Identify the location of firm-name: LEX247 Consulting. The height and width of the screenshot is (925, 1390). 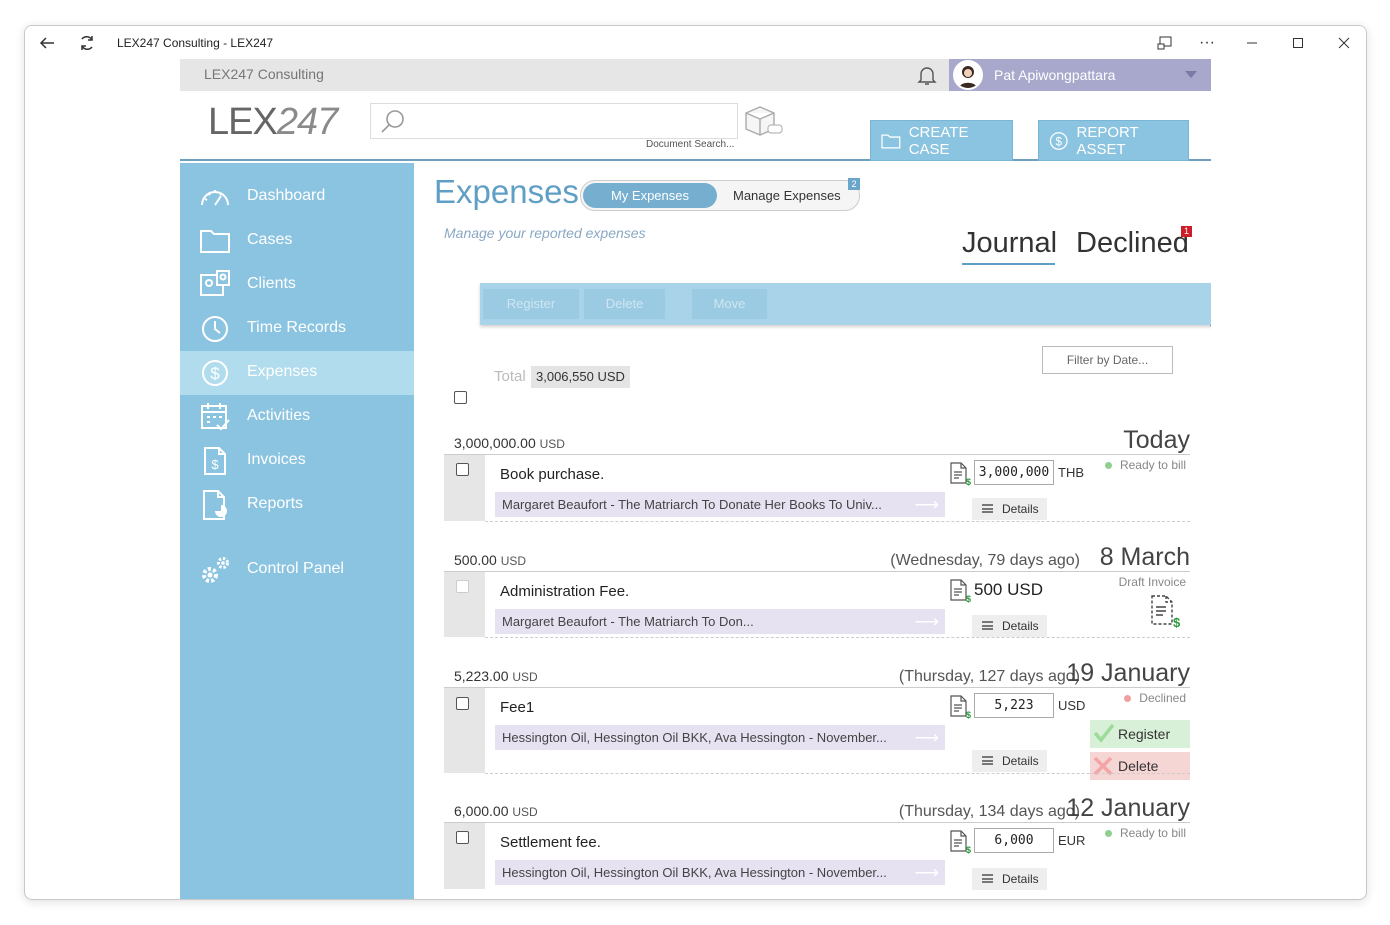
(264, 74).